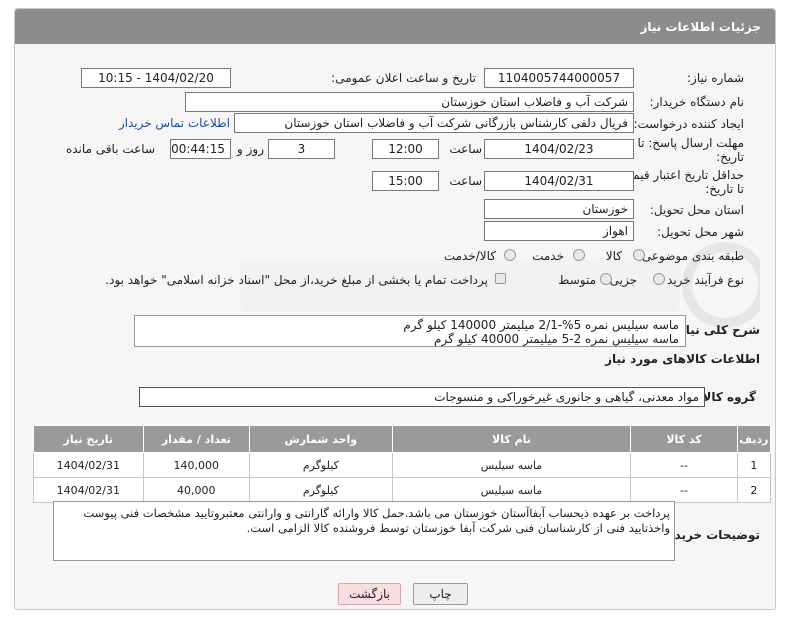  I want to click on days-field: 3, so click(301, 149).